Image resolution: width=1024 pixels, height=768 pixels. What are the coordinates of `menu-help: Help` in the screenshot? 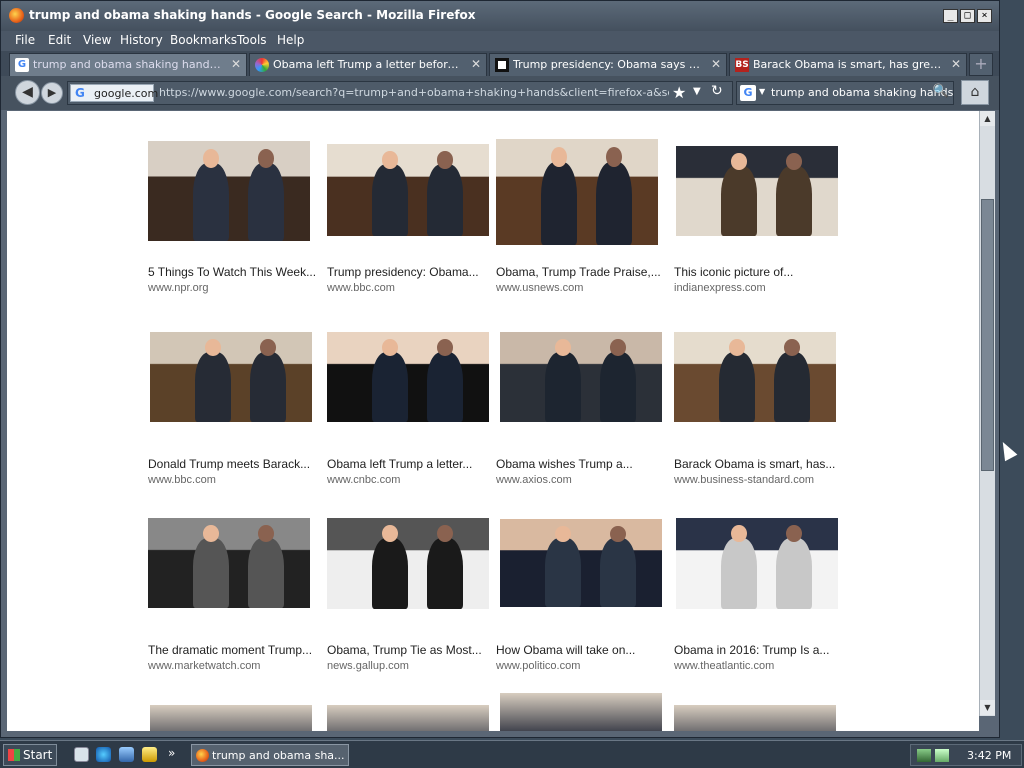 It's located at (290, 40).